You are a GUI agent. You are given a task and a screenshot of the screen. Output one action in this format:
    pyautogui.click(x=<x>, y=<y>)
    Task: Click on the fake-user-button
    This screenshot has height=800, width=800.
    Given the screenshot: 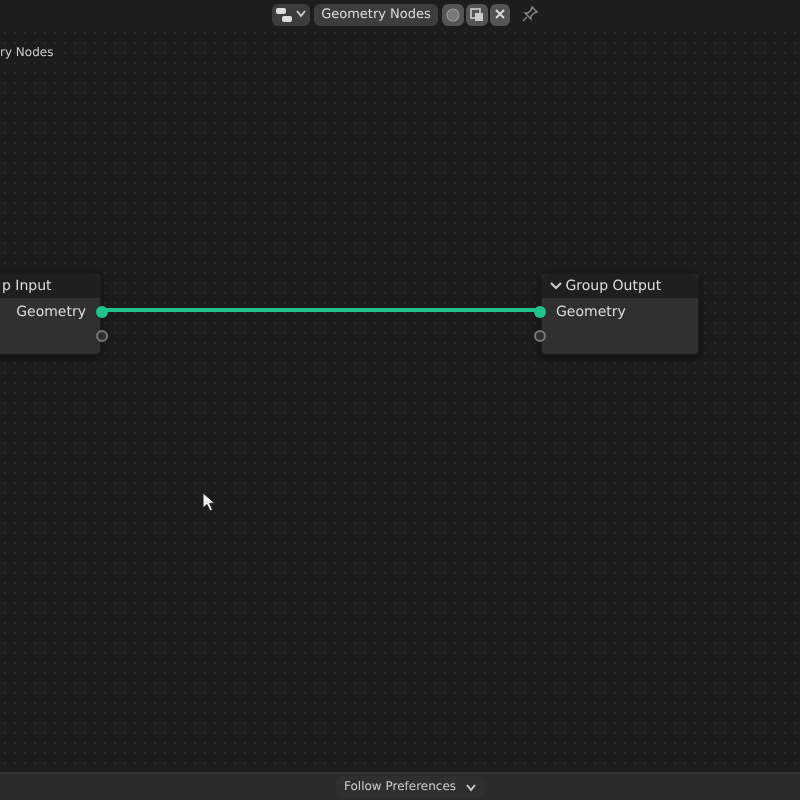 What is the action you would take?
    pyautogui.click(x=453, y=14)
    